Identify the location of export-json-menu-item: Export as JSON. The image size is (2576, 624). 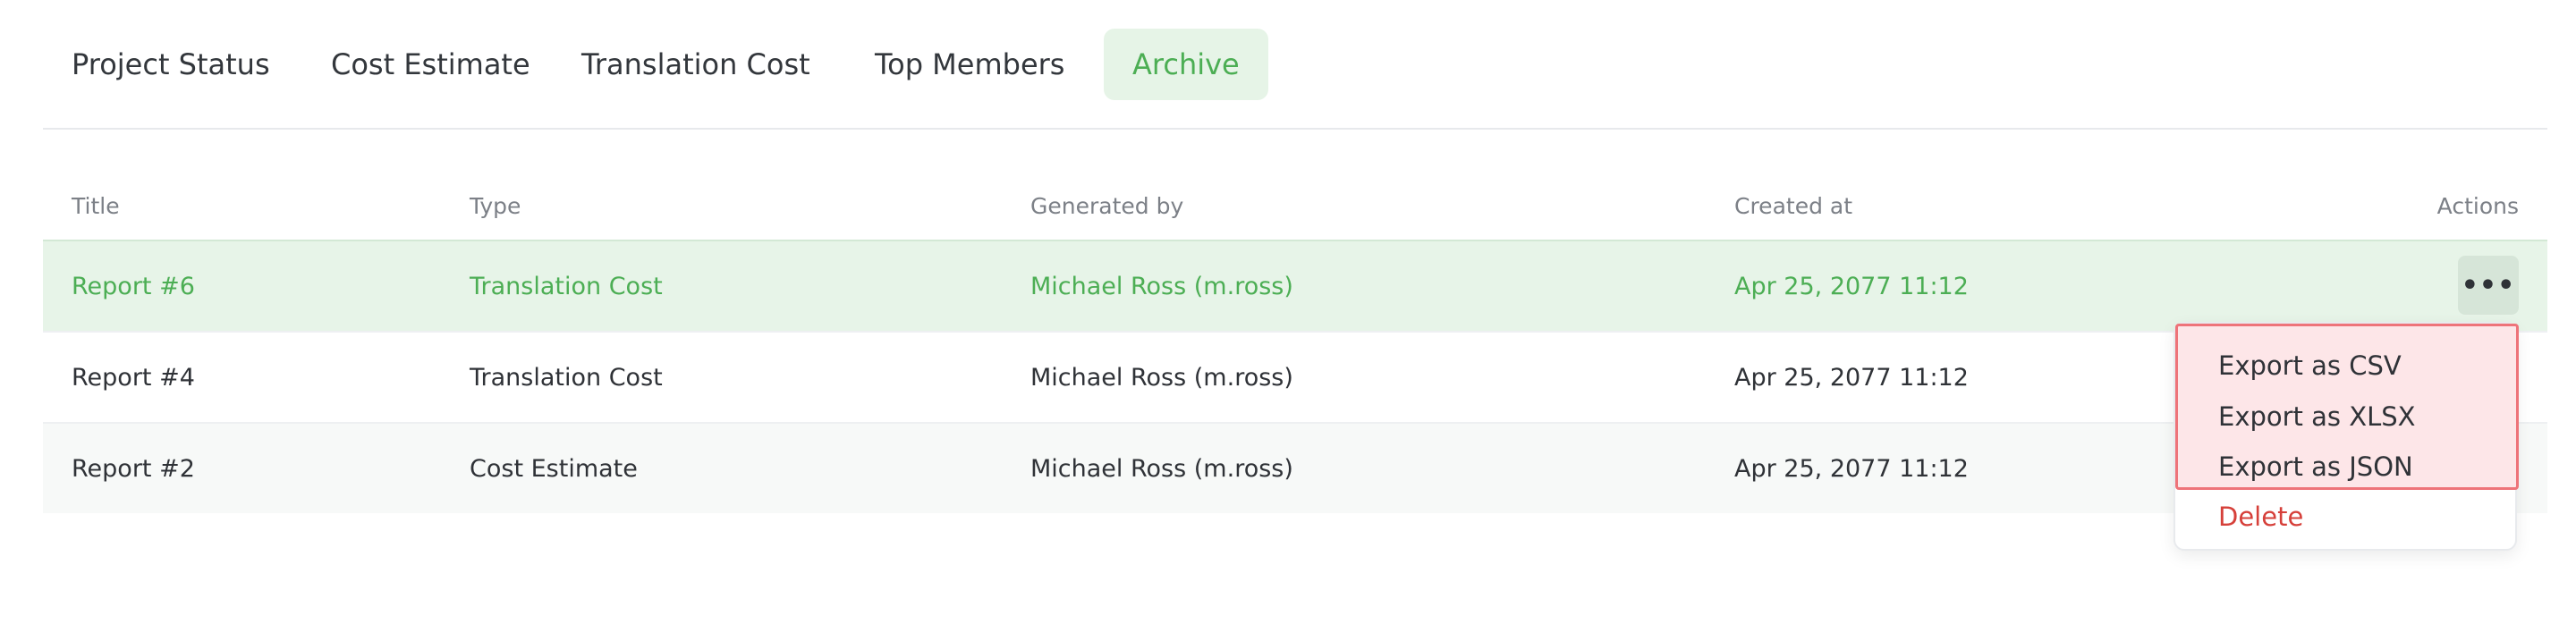
(2315, 466).